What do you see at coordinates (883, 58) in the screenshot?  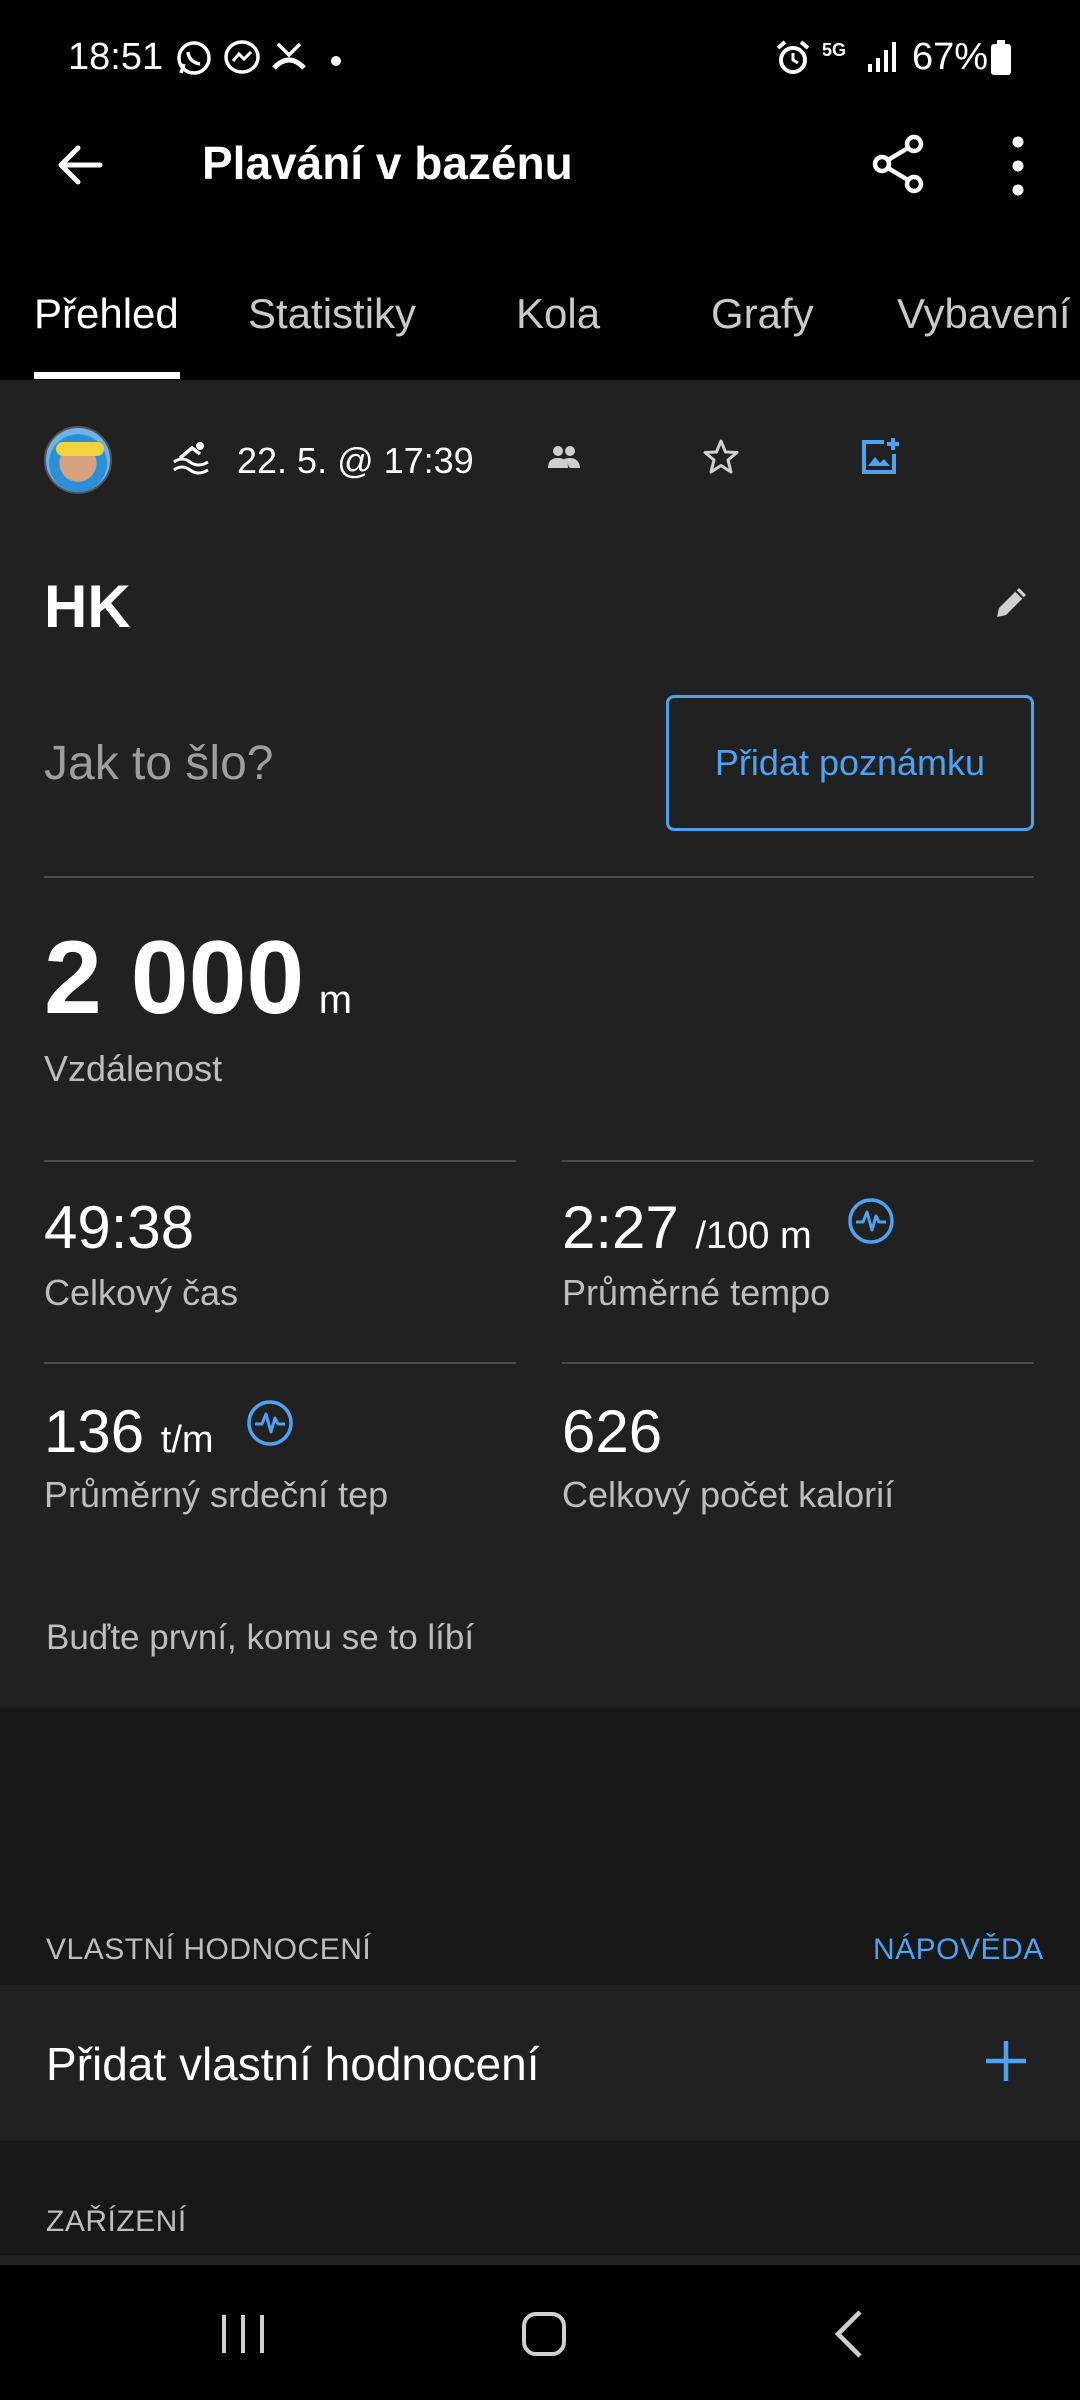 I see `signal-icon` at bounding box center [883, 58].